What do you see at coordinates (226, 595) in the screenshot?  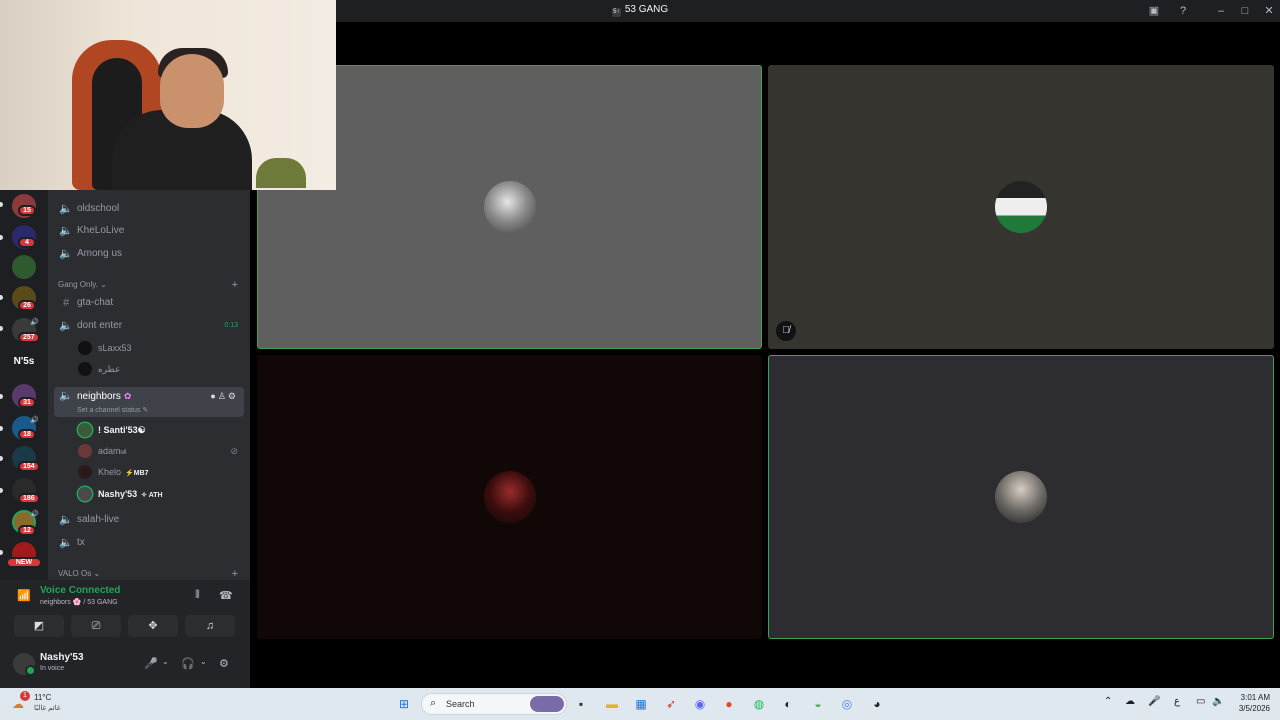 I see `disconnect-icon: ☎` at bounding box center [226, 595].